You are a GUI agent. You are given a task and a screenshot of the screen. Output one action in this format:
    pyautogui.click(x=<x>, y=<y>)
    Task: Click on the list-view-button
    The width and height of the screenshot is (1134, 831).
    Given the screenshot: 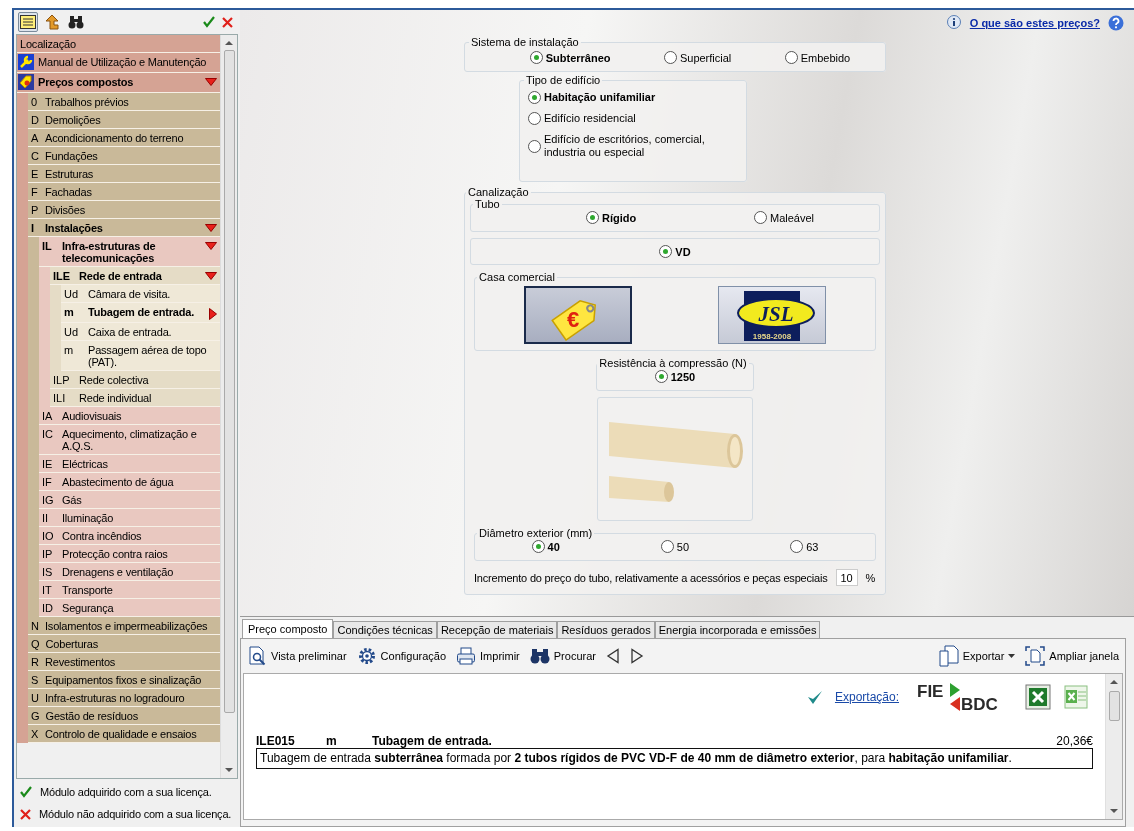 What is the action you would take?
    pyautogui.click(x=28, y=22)
    